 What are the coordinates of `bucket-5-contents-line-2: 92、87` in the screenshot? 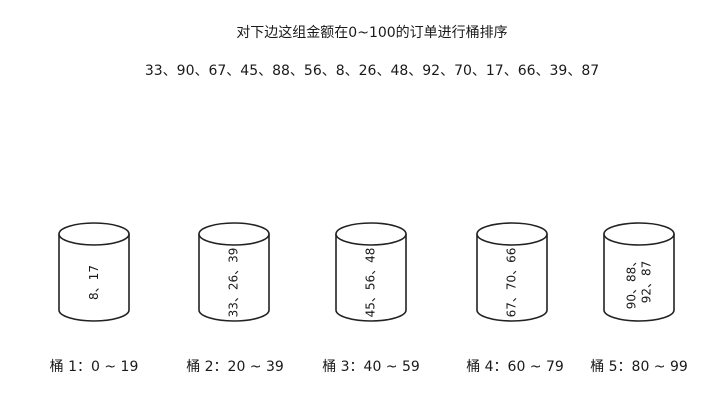 It's located at (645, 282).